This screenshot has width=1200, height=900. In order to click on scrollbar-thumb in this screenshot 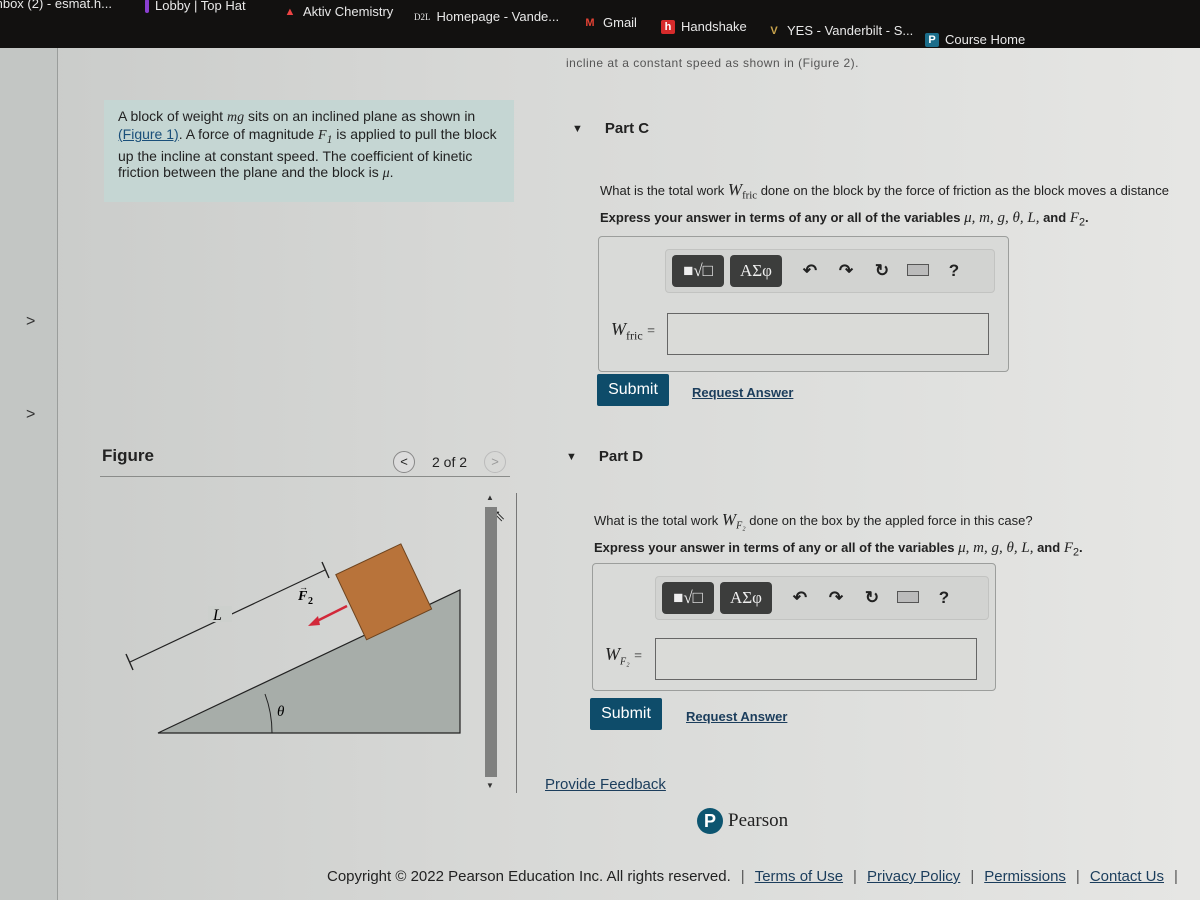, I will do `click(491, 642)`.